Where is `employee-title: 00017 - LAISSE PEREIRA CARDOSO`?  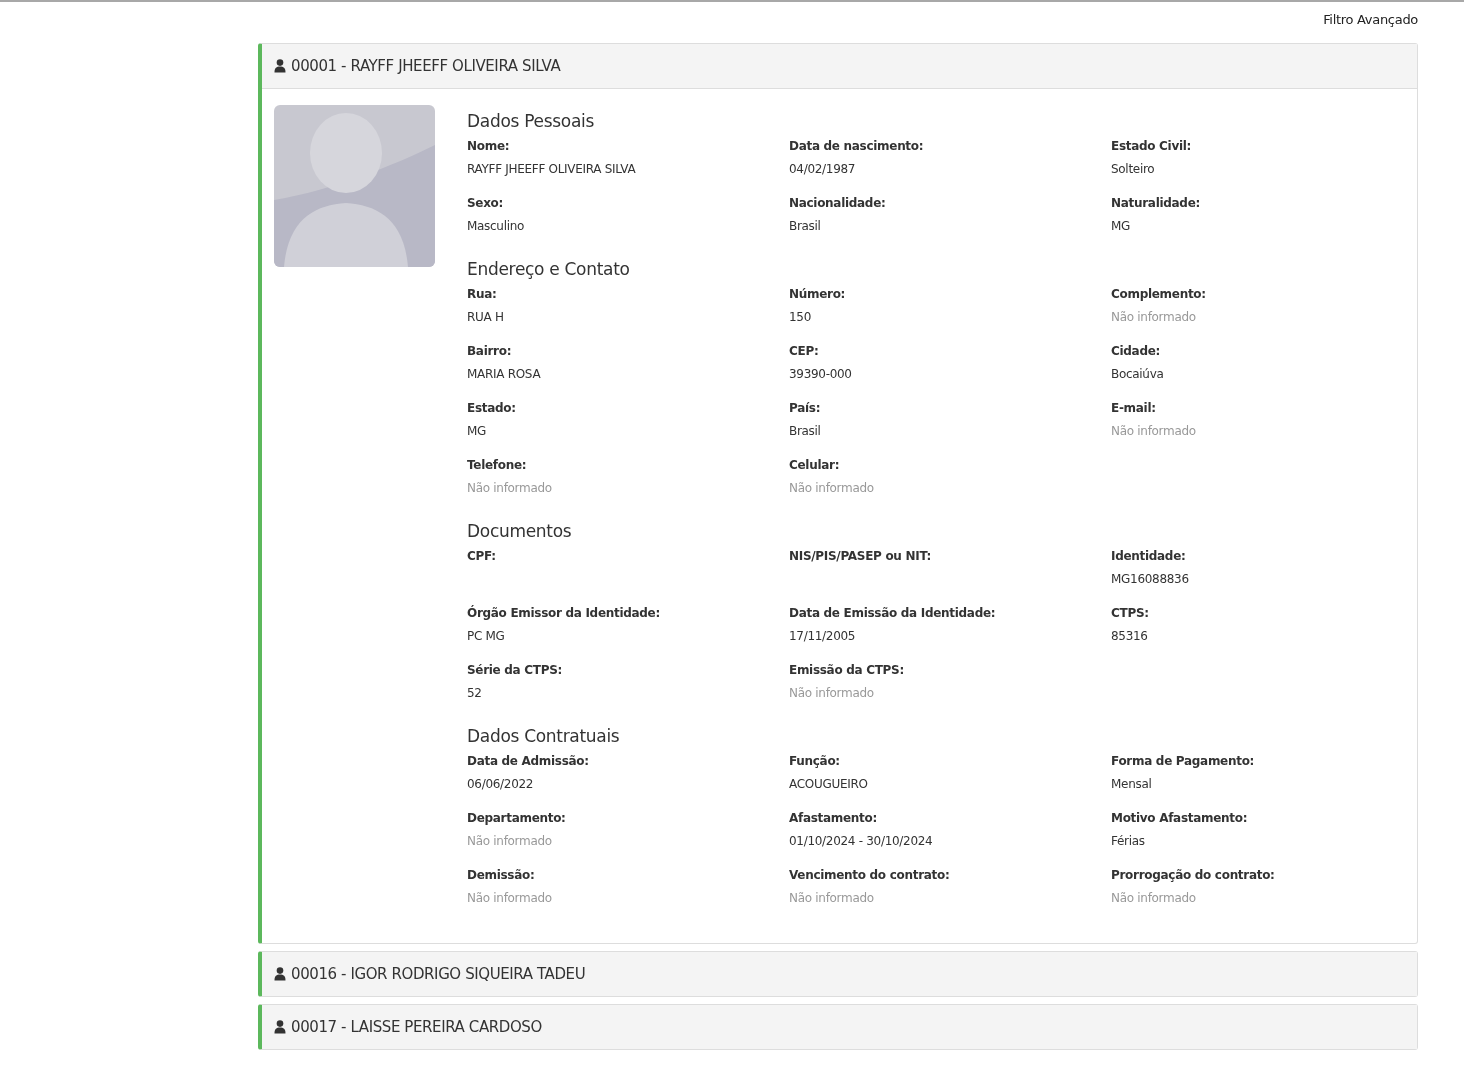
employee-title: 00017 - LAISSE PEREIRA CARDOSO is located at coordinates (416, 1027).